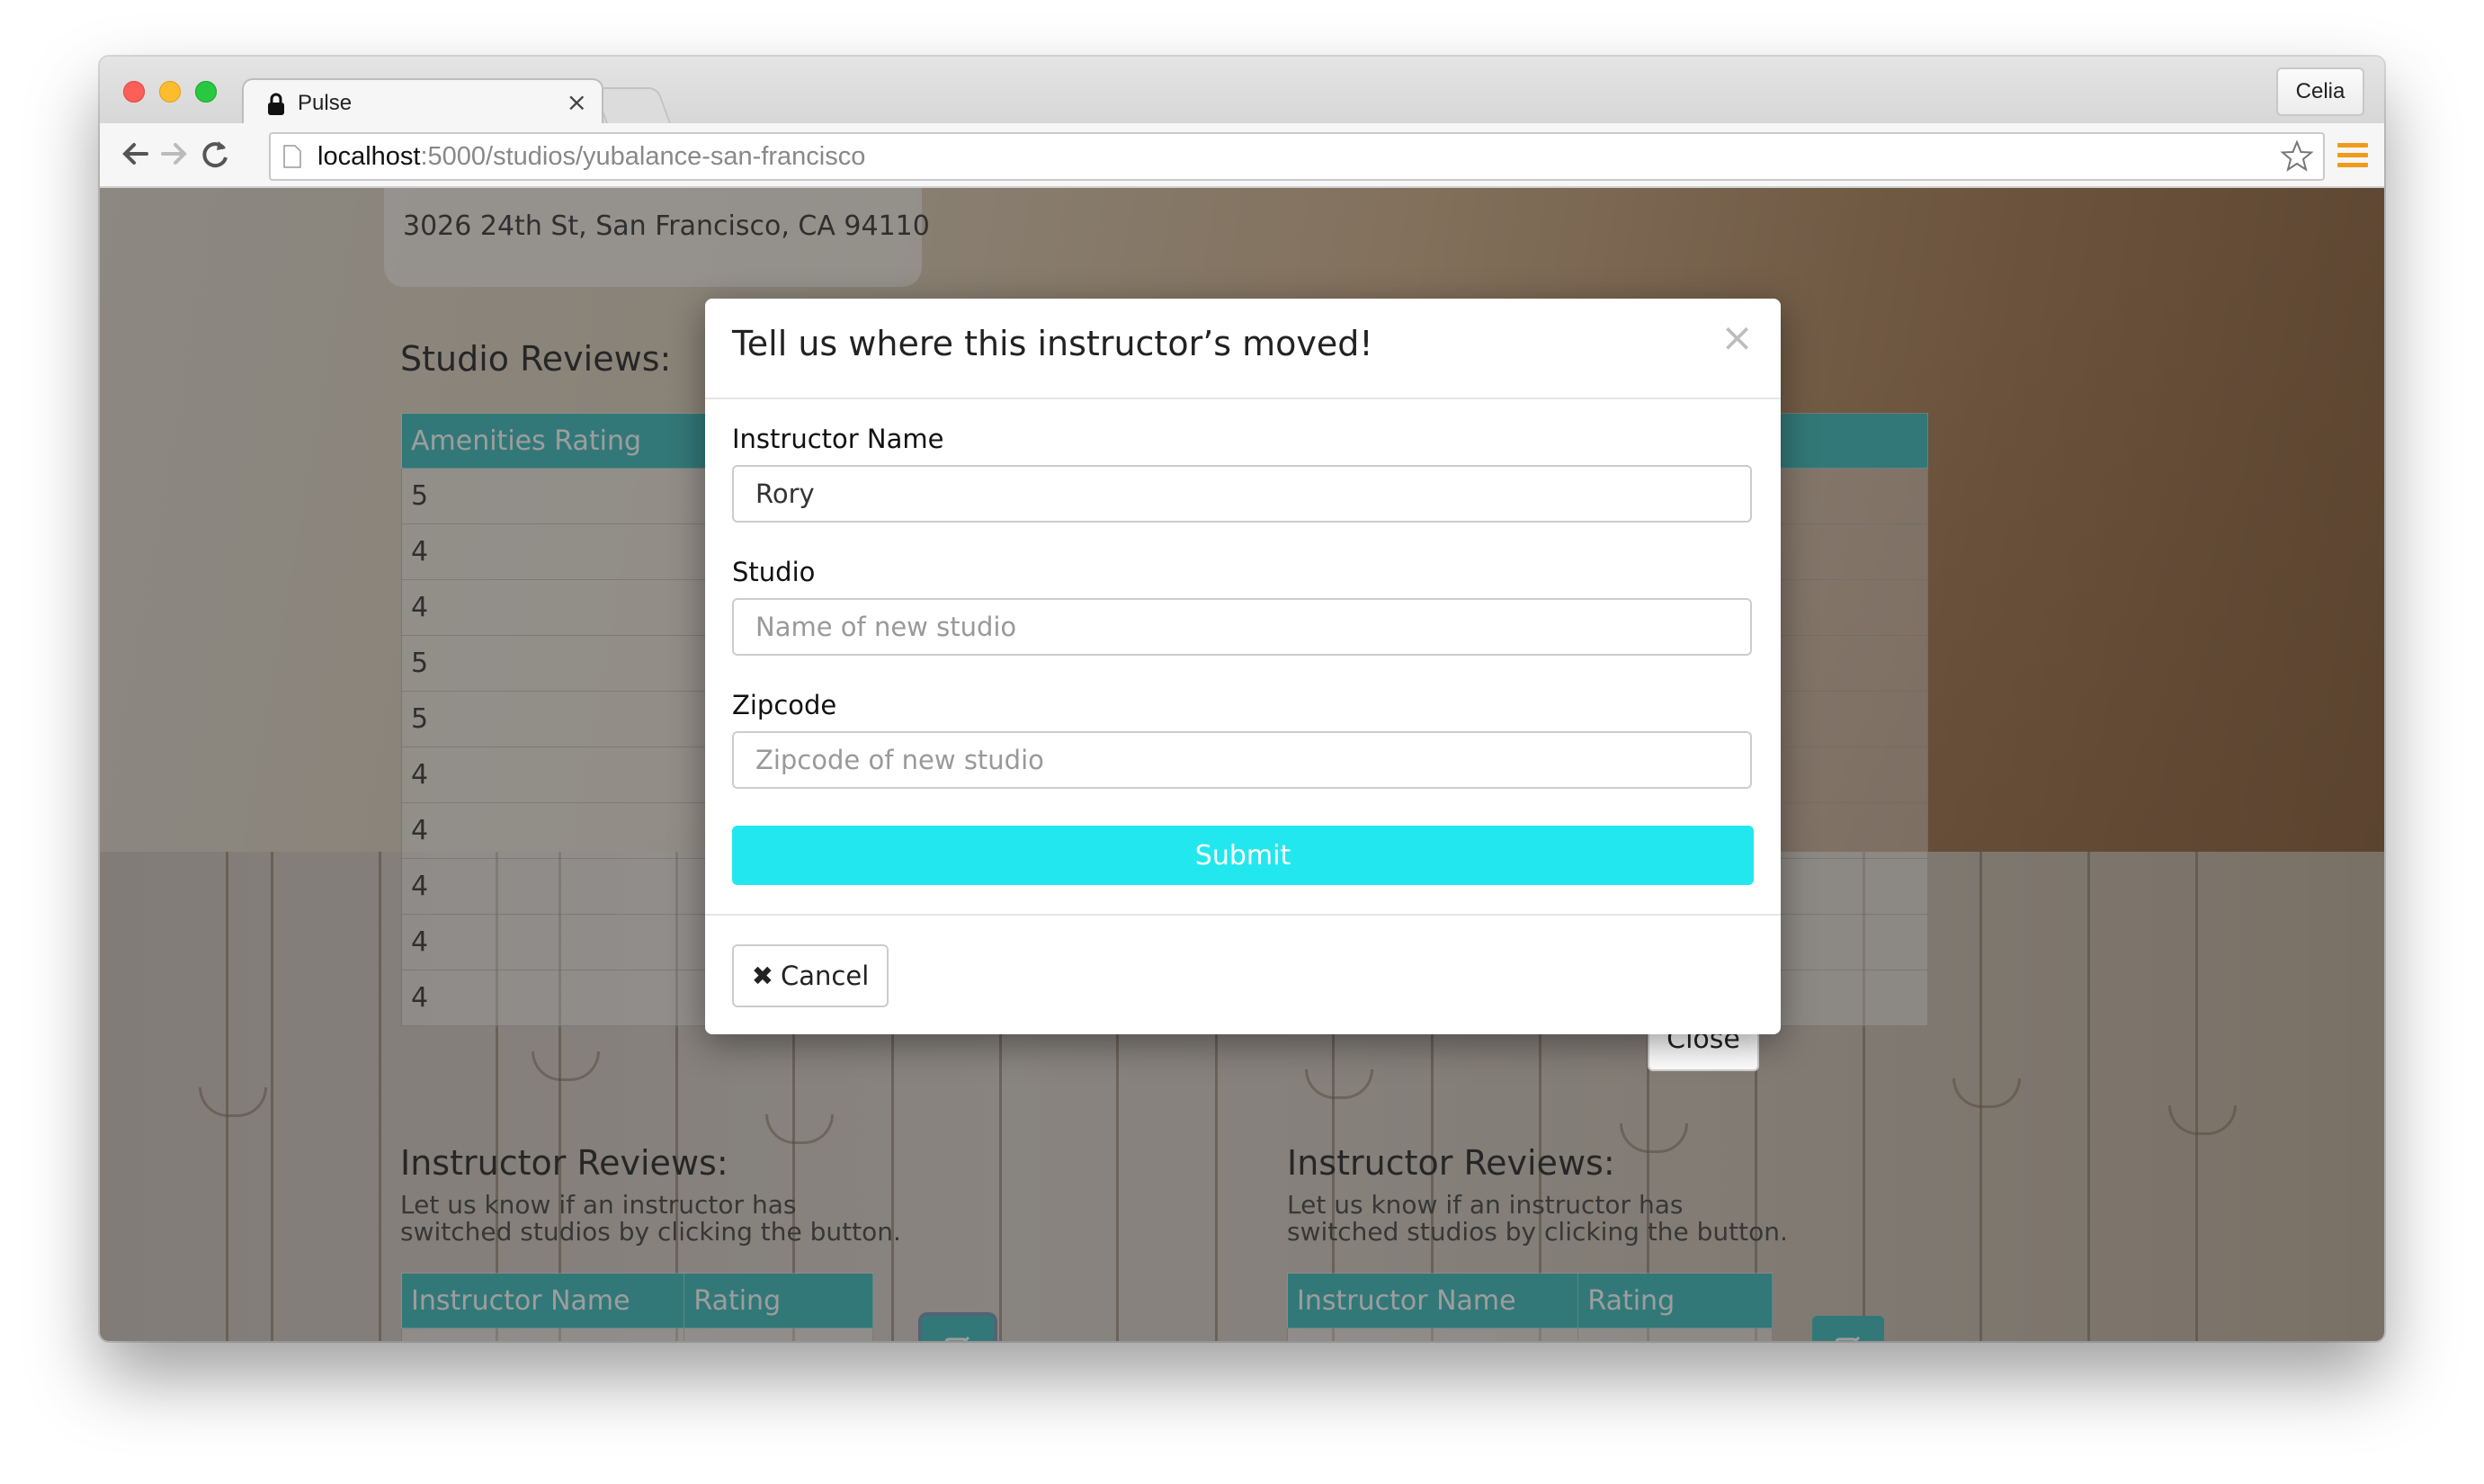  Describe the element at coordinates (1242, 760) in the screenshot. I see `zipcode-input` at that location.